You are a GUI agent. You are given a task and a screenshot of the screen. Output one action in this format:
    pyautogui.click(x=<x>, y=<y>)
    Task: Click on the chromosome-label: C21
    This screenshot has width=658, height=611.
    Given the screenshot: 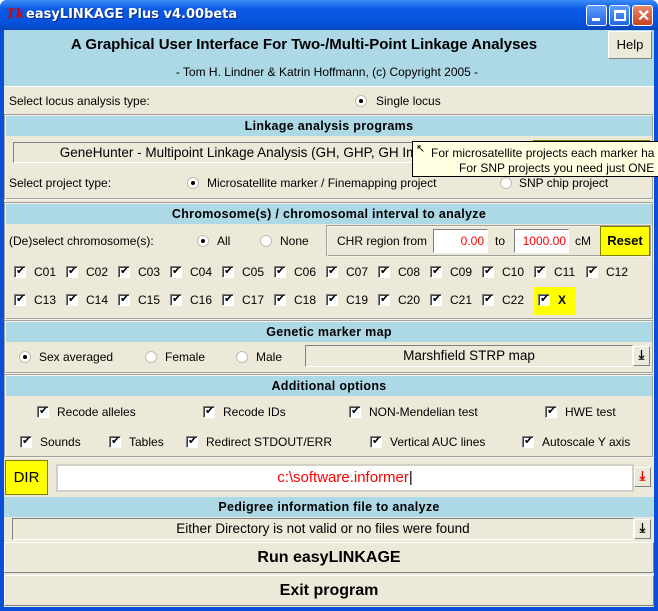 What is the action you would take?
    pyautogui.click(x=461, y=300)
    